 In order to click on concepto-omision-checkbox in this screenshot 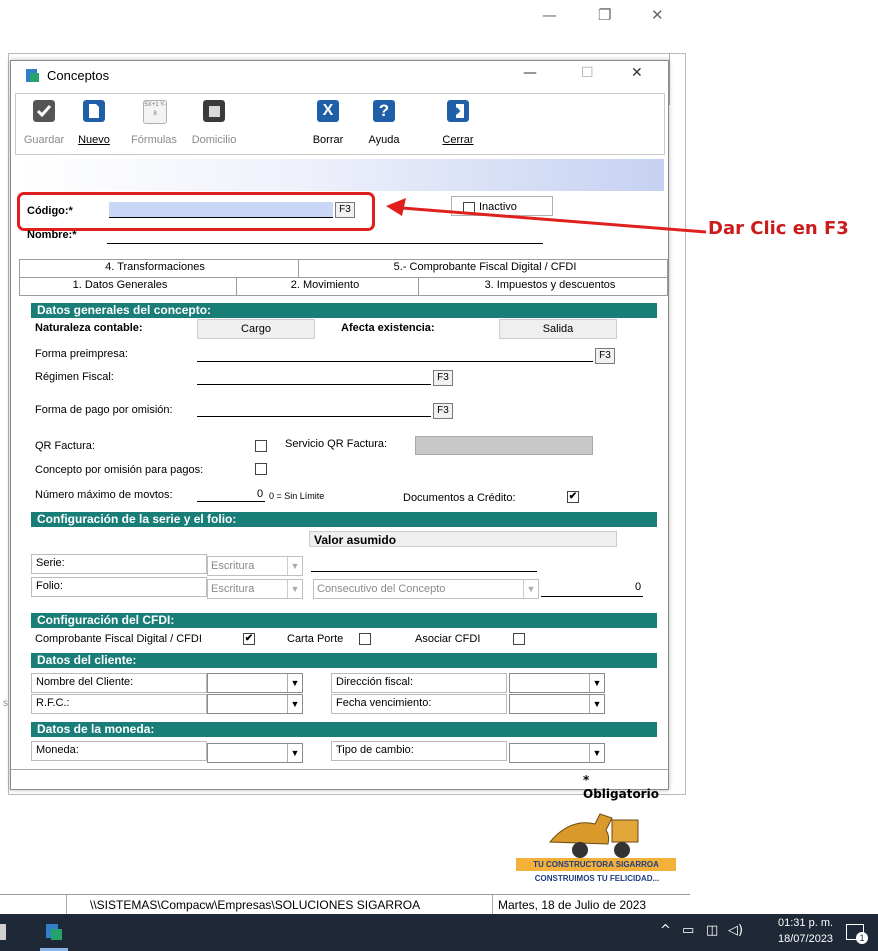, I will do `click(261, 469)`.